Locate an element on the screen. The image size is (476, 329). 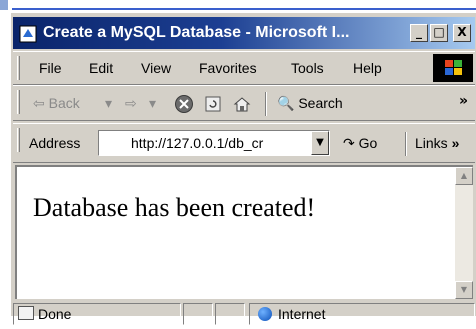
page-message: Database has been created! is located at coordinates (174, 207).